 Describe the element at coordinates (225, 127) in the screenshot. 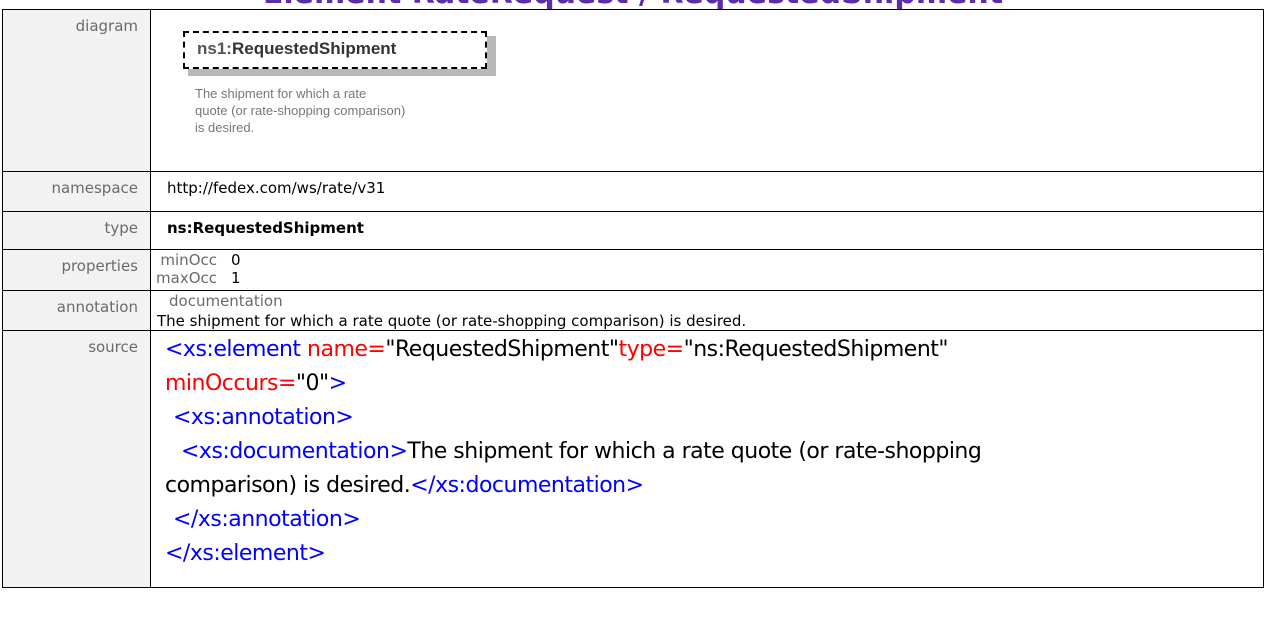

I see `diagram-doc-line: is desired.` at that location.